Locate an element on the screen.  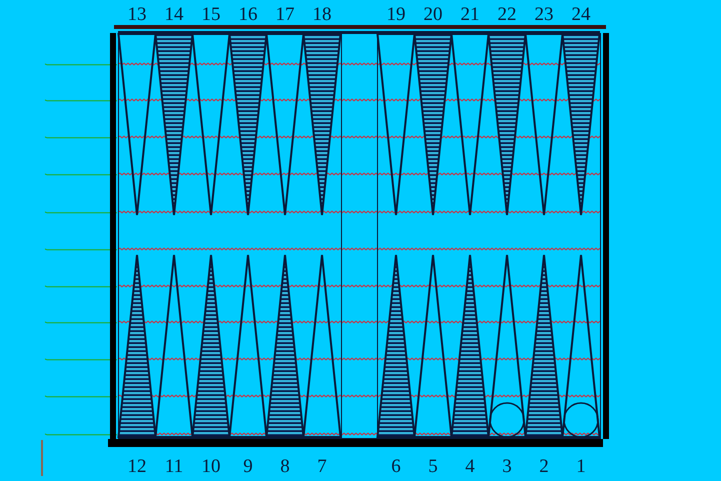
point-number: 19 is located at coordinates (396, 14).